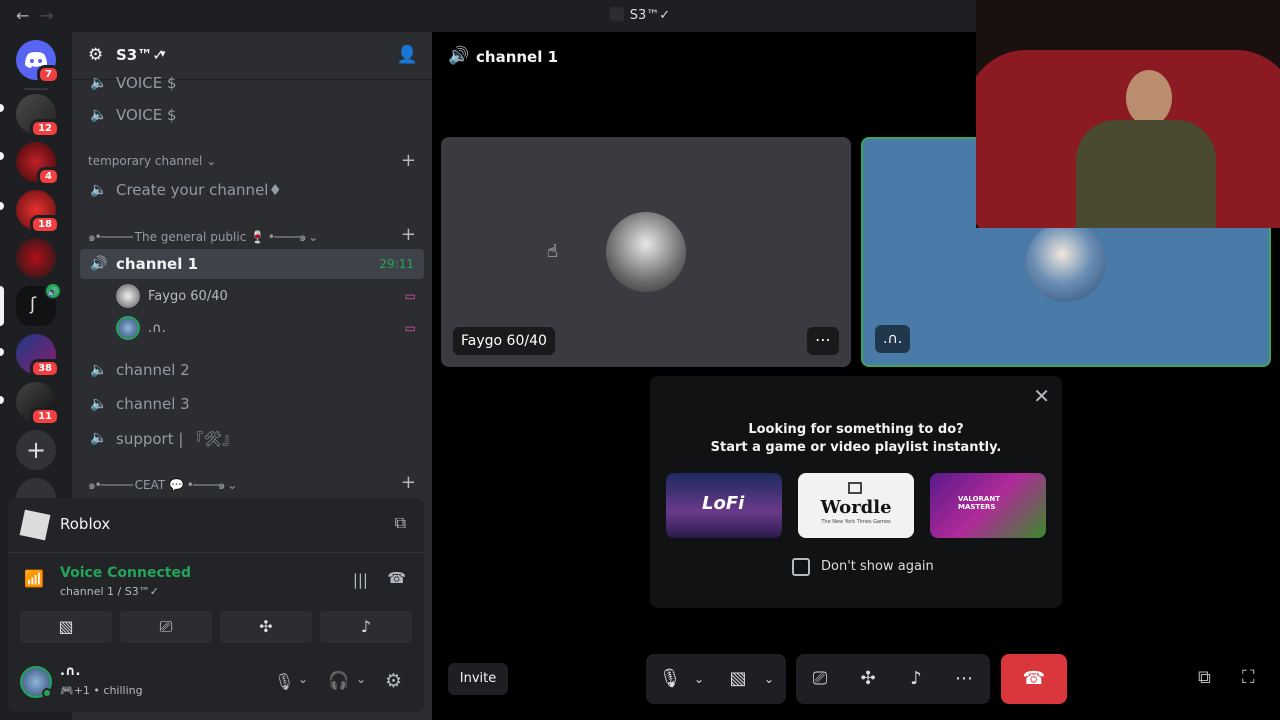 The image size is (1280, 720). Describe the element at coordinates (877, 566) in the screenshot. I see `dont-show-label: Don't show again` at that location.